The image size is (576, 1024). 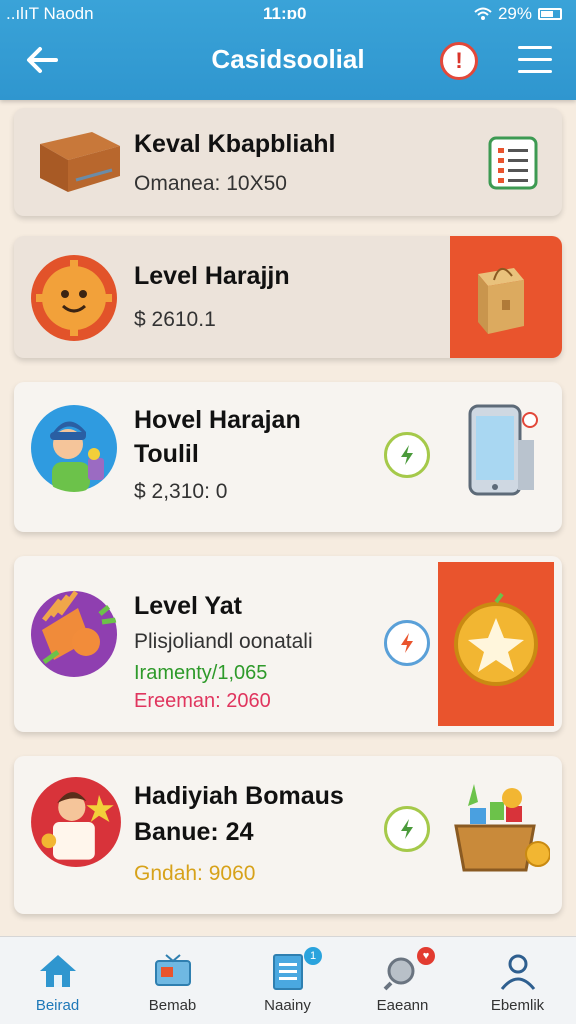 I want to click on nav-item-search: ♥ Eaeann, so click(x=402, y=980).